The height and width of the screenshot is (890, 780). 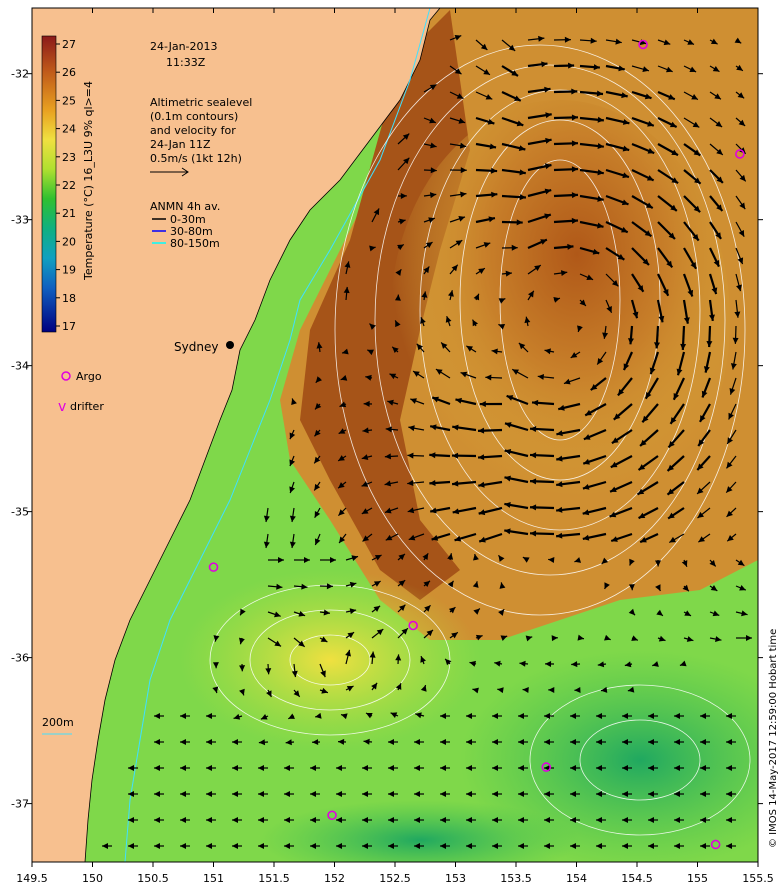 What do you see at coordinates (758, 878) in the screenshot?
I see `x-tick-label: 155.5` at bounding box center [758, 878].